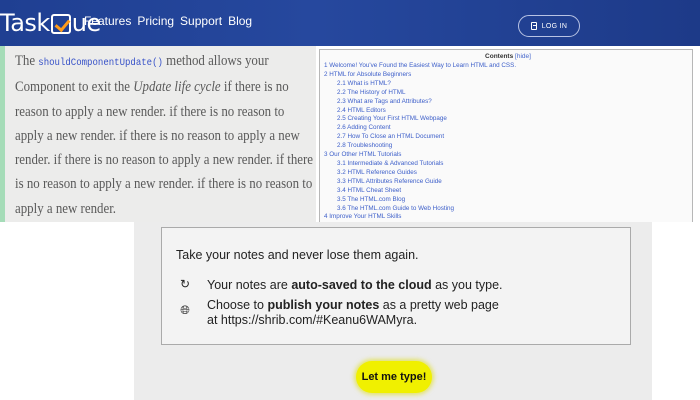  What do you see at coordinates (177, 87) in the screenshot?
I see `article-emphasis: Update life cycle` at bounding box center [177, 87].